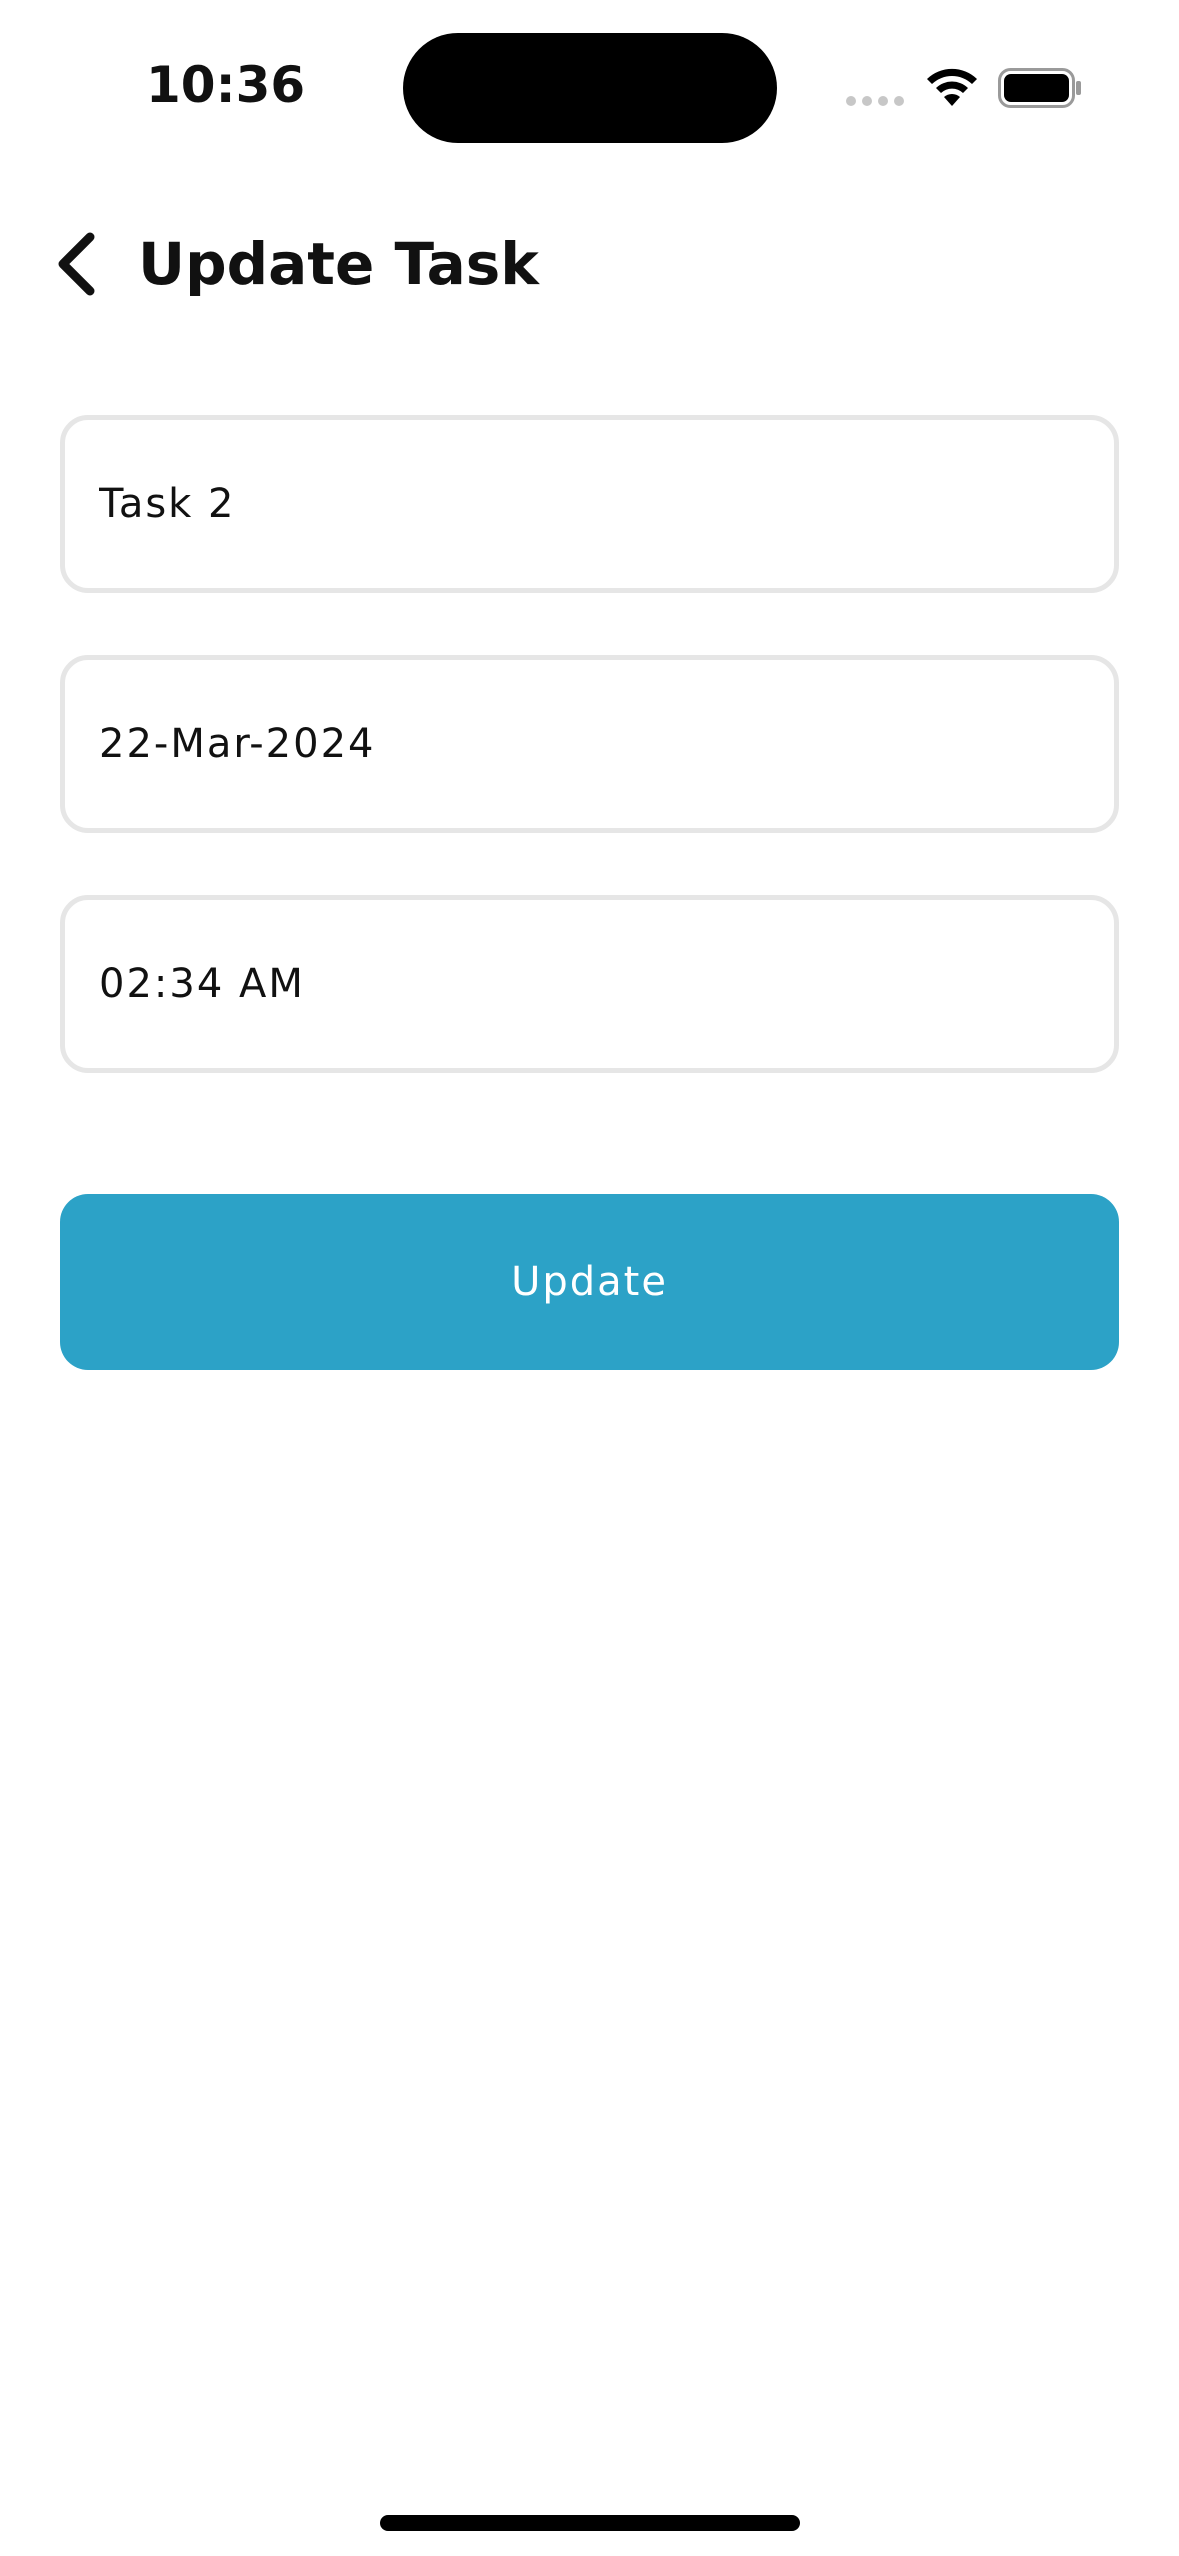 The width and height of the screenshot is (1179, 2556). I want to click on update-button: Update, so click(589, 1282).